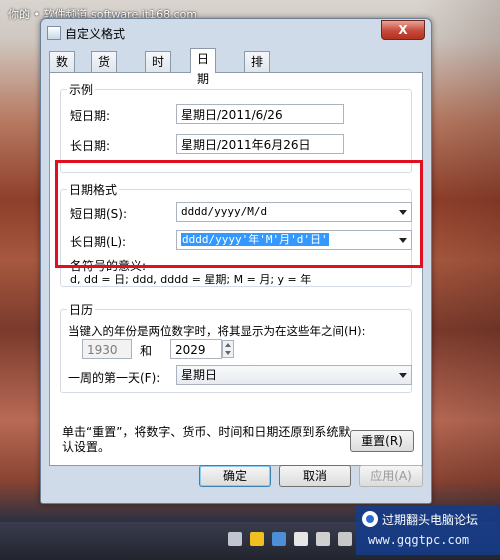 The height and width of the screenshot is (560, 500). I want to click on reset-button: 重置(R), so click(382, 441).